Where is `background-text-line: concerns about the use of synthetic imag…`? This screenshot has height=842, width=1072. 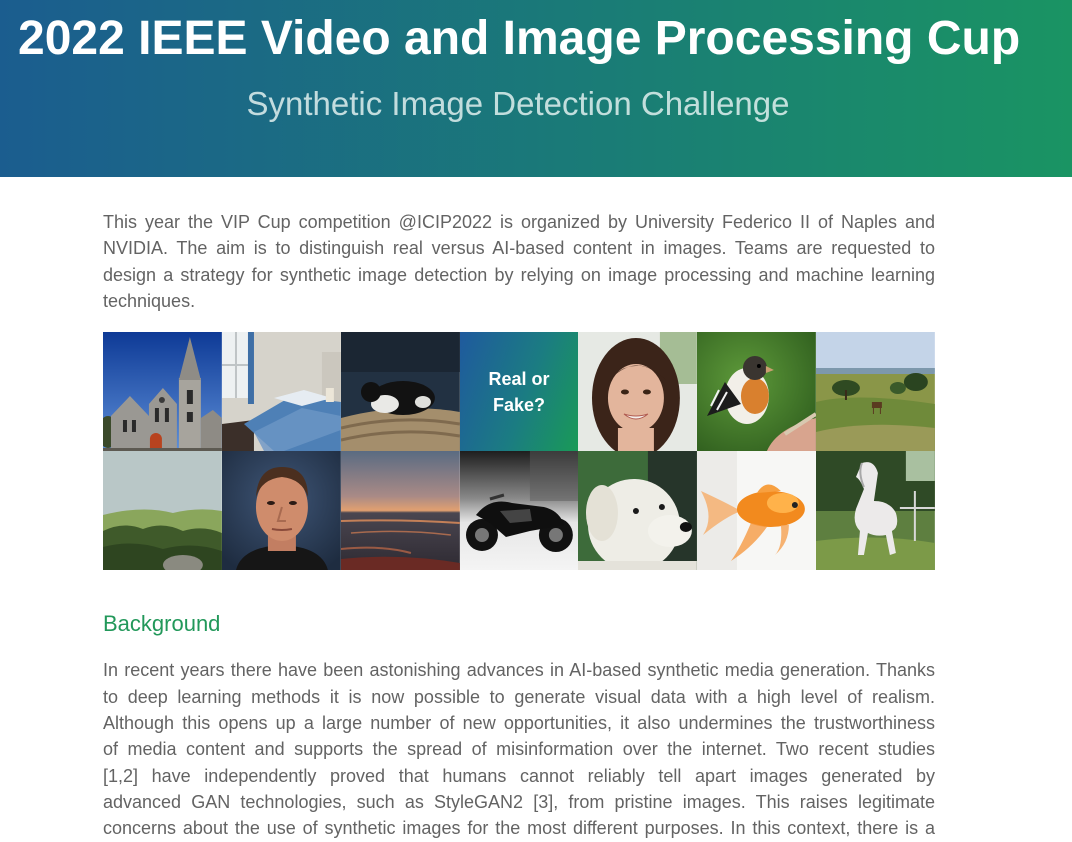 background-text-line: concerns about the use of synthetic imag… is located at coordinates (519, 828).